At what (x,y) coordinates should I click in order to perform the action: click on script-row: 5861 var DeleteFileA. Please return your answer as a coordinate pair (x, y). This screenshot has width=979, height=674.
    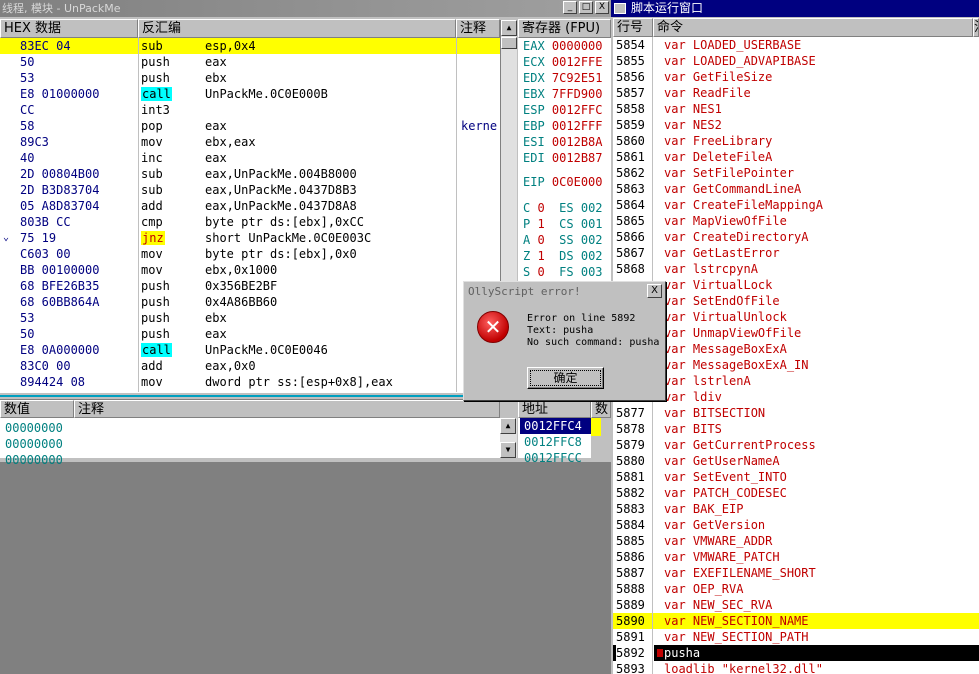
    Looking at the image, I should click on (796, 157).